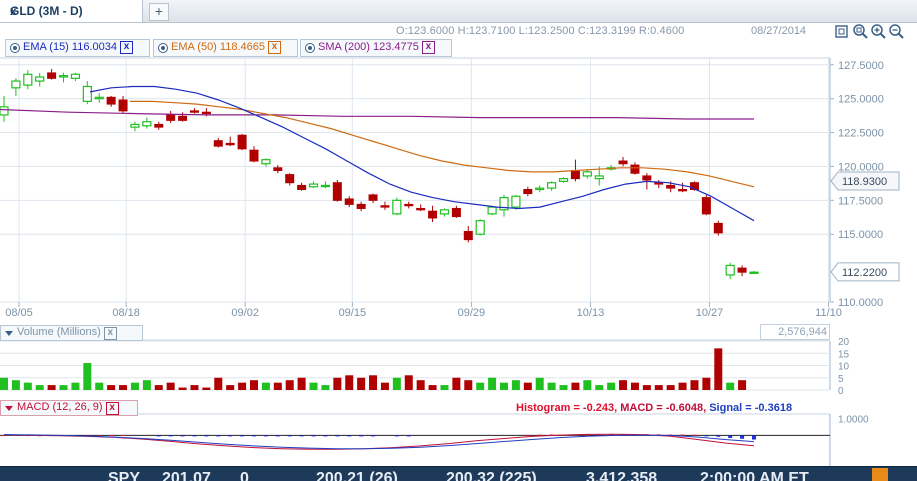 The image size is (917, 481). I want to click on volume-panel-header: Volume (Millions) x, so click(71, 333).